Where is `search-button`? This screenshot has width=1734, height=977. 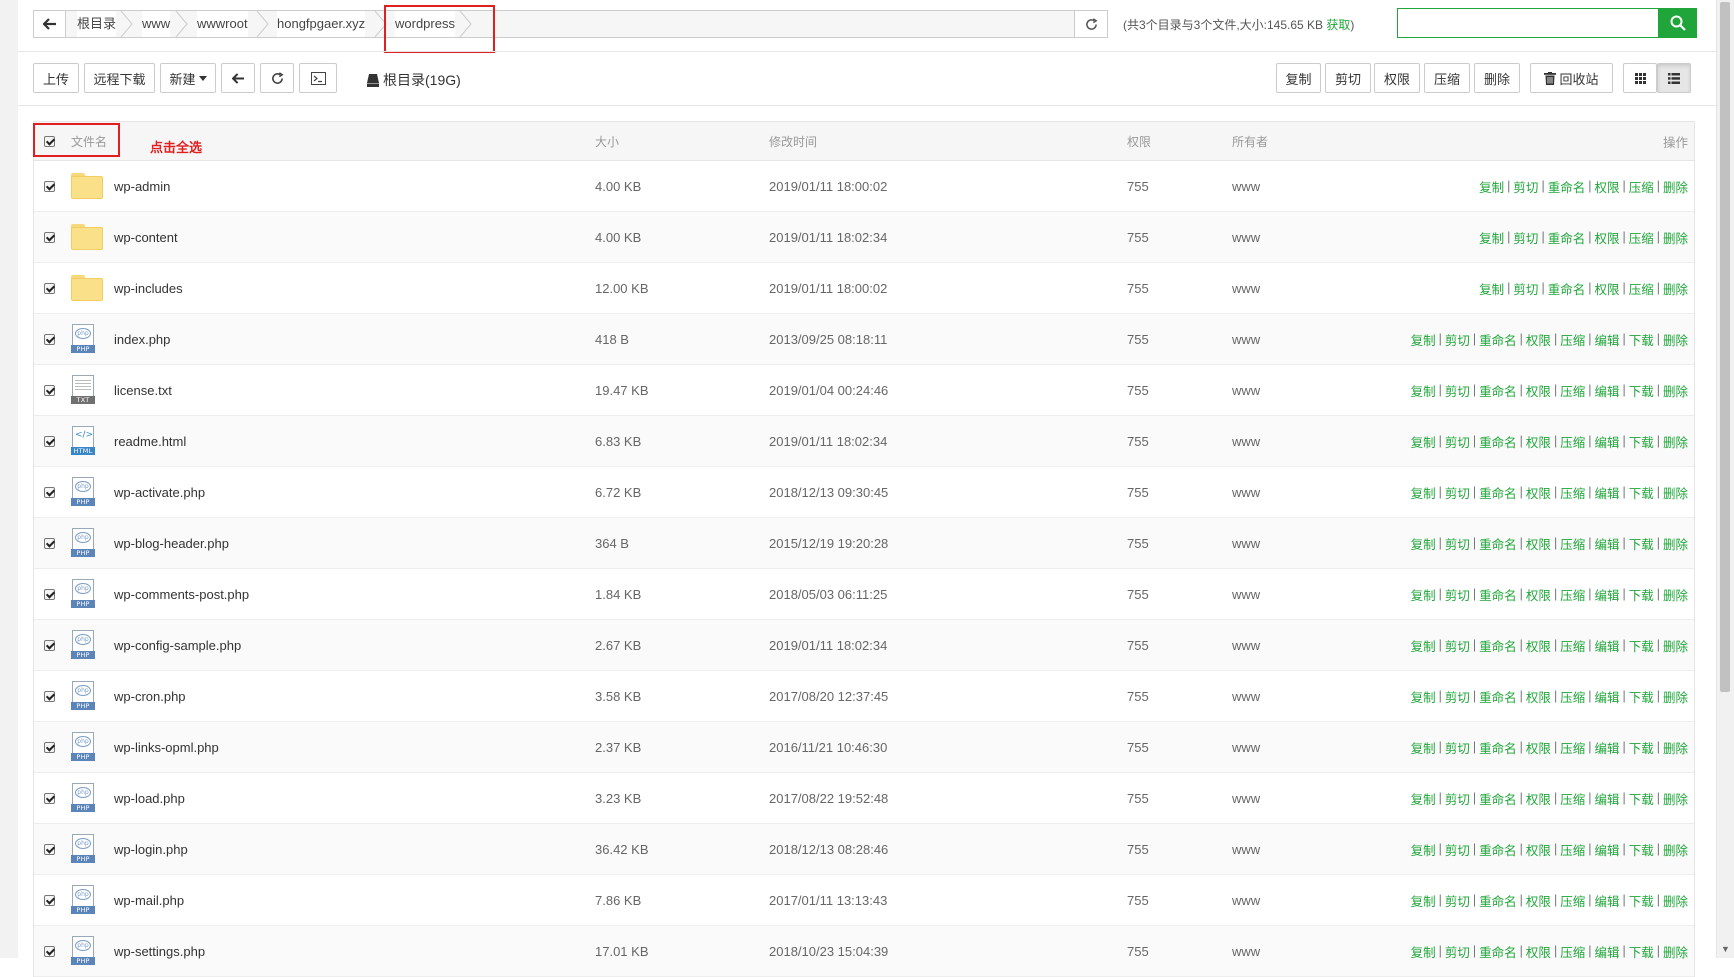
search-button is located at coordinates (1678, 23).